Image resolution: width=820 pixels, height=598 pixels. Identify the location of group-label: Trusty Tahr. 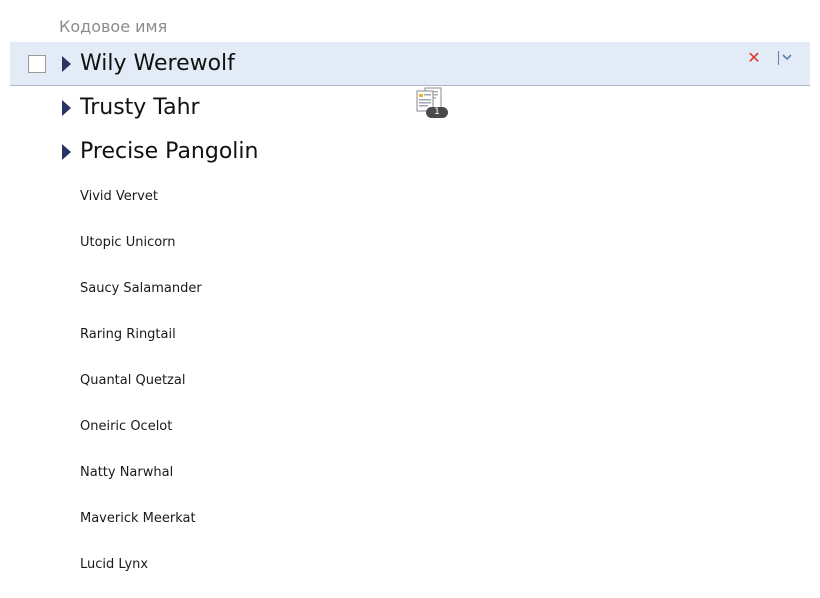
(140, 107).